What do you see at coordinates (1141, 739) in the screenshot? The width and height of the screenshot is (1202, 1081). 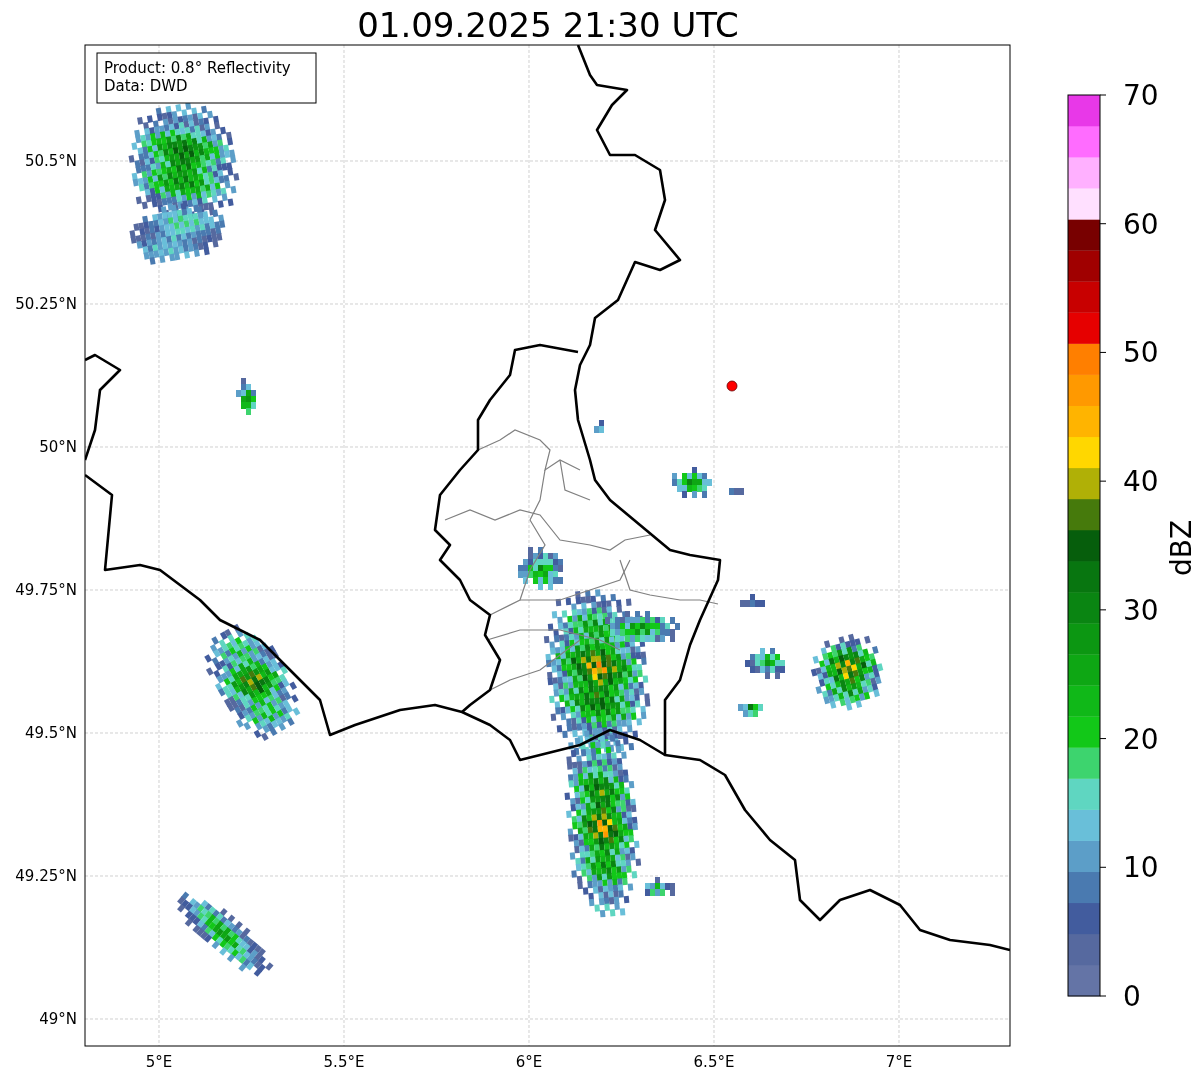 I see `colorbar-tick-label: 20` at bounding box center [1141, 739].